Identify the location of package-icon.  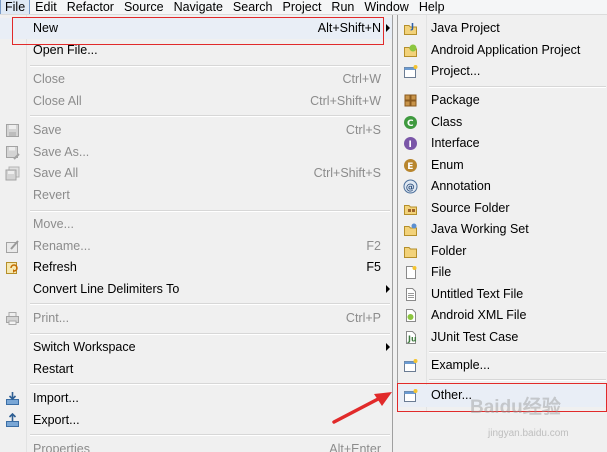
(410, 100).